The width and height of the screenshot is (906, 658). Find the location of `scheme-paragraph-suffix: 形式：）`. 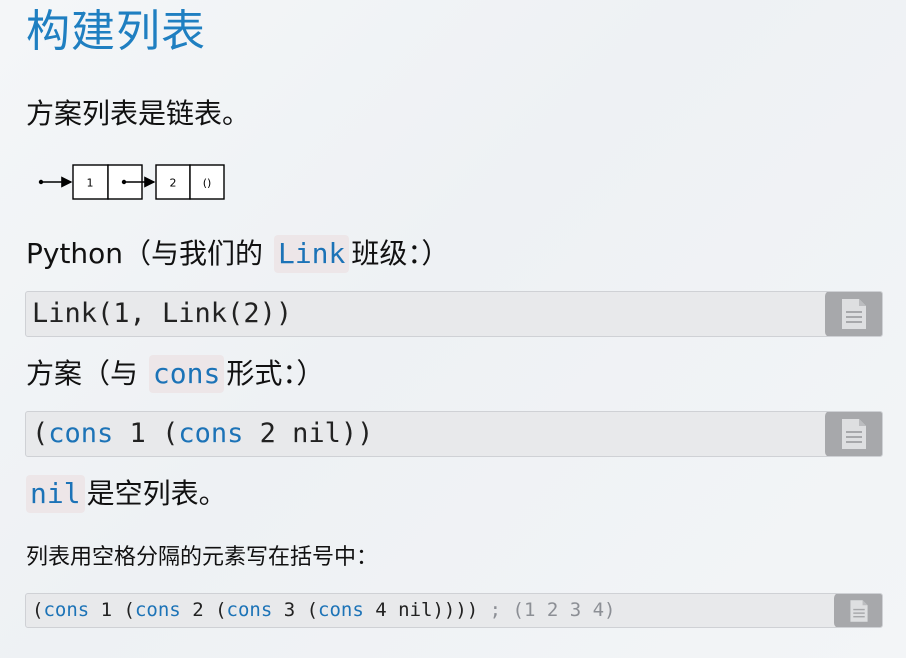

scheme-paragraph-suffix: 形式：） is located at coordinates (275, 373).